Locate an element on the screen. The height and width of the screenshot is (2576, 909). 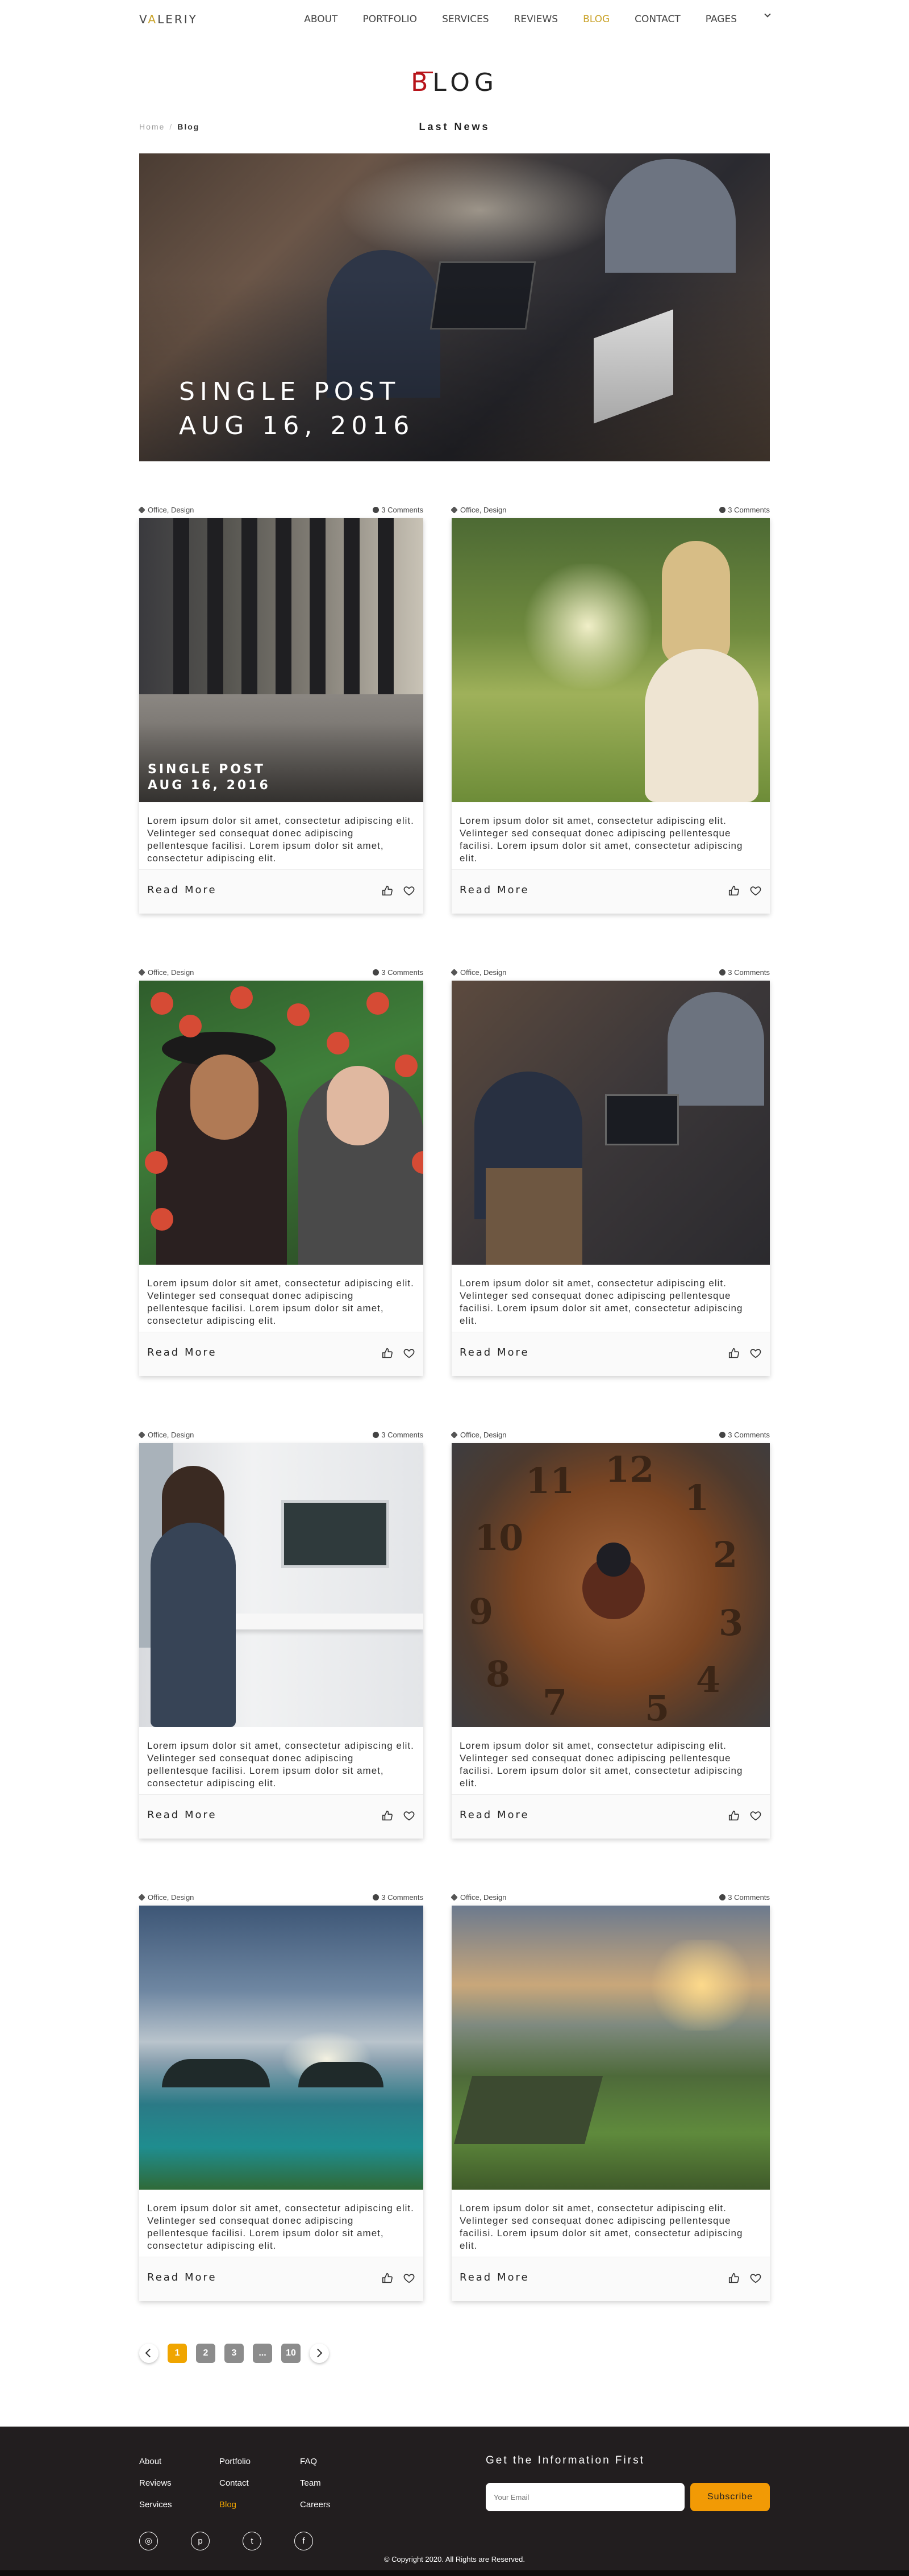
footer-link-about: About is located at coordinates (179, 2461).